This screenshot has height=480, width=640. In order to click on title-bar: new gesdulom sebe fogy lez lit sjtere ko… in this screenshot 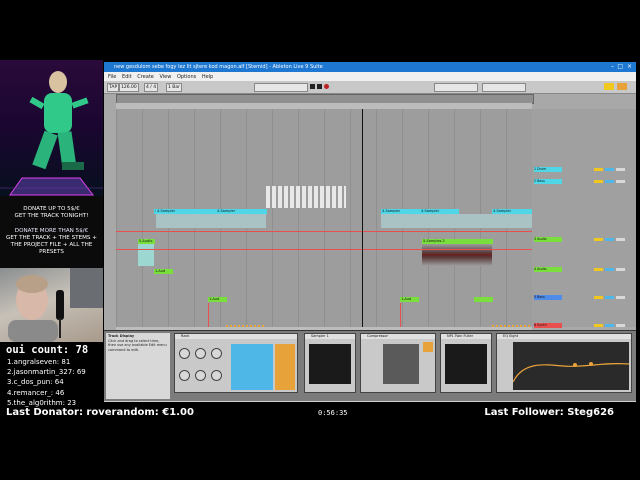, I will do `click(370, 67)`.